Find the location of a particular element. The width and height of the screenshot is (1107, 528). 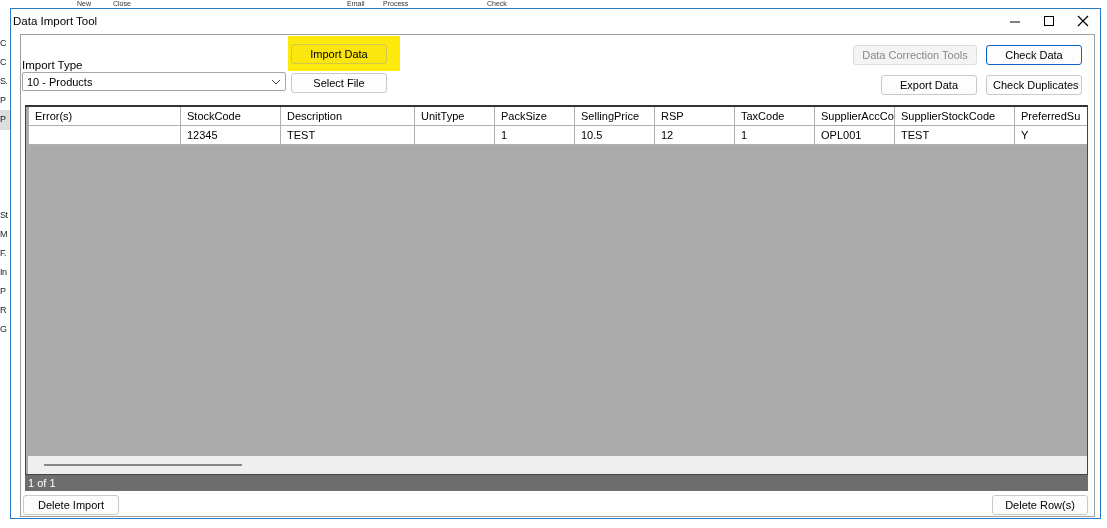

column-header: UnitType is located at coordinates (454, 116).